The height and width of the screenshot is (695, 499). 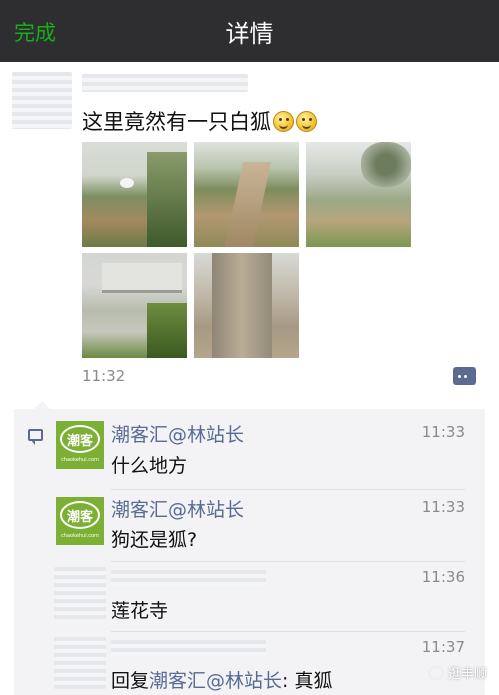 I want to click on comment-text: 什么地方, so click(x=149, y=466).